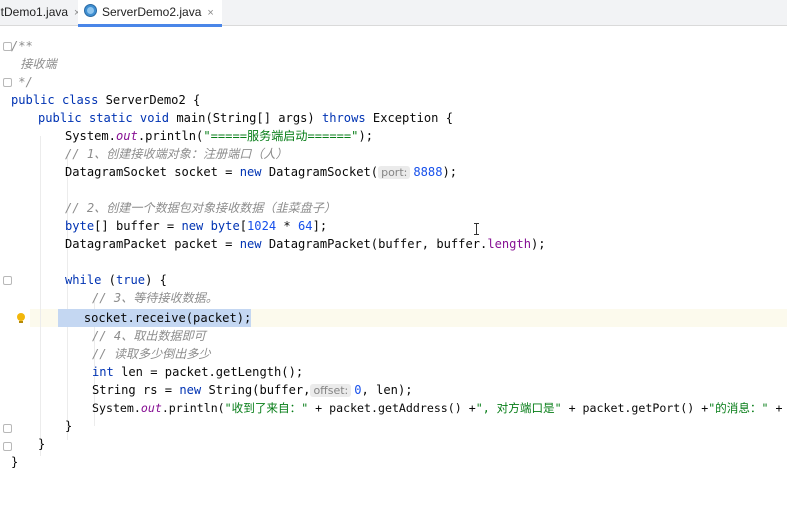 This screenshot has width=787, height=523. I want to click on selection-highlight: socket.receive(packet);, so click(155, 318).